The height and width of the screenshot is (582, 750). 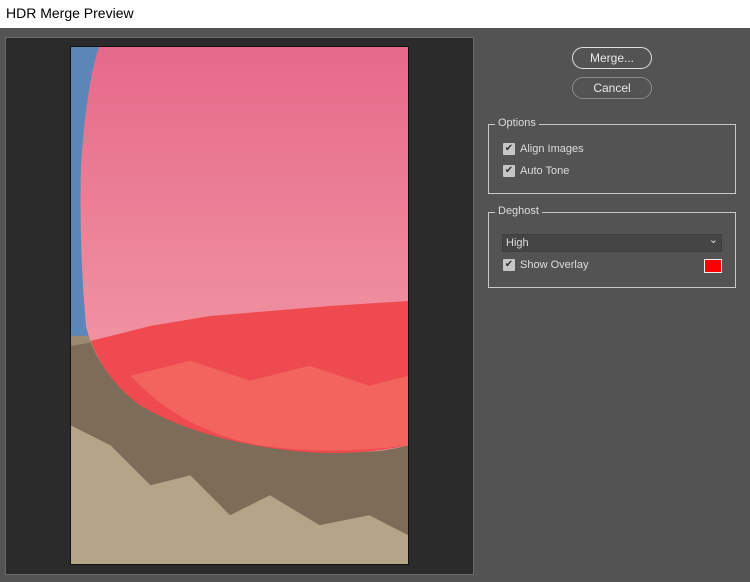 I want to click on show-overlay-checkbox: ✔ Show Overlay, so click(x=545, y=265).